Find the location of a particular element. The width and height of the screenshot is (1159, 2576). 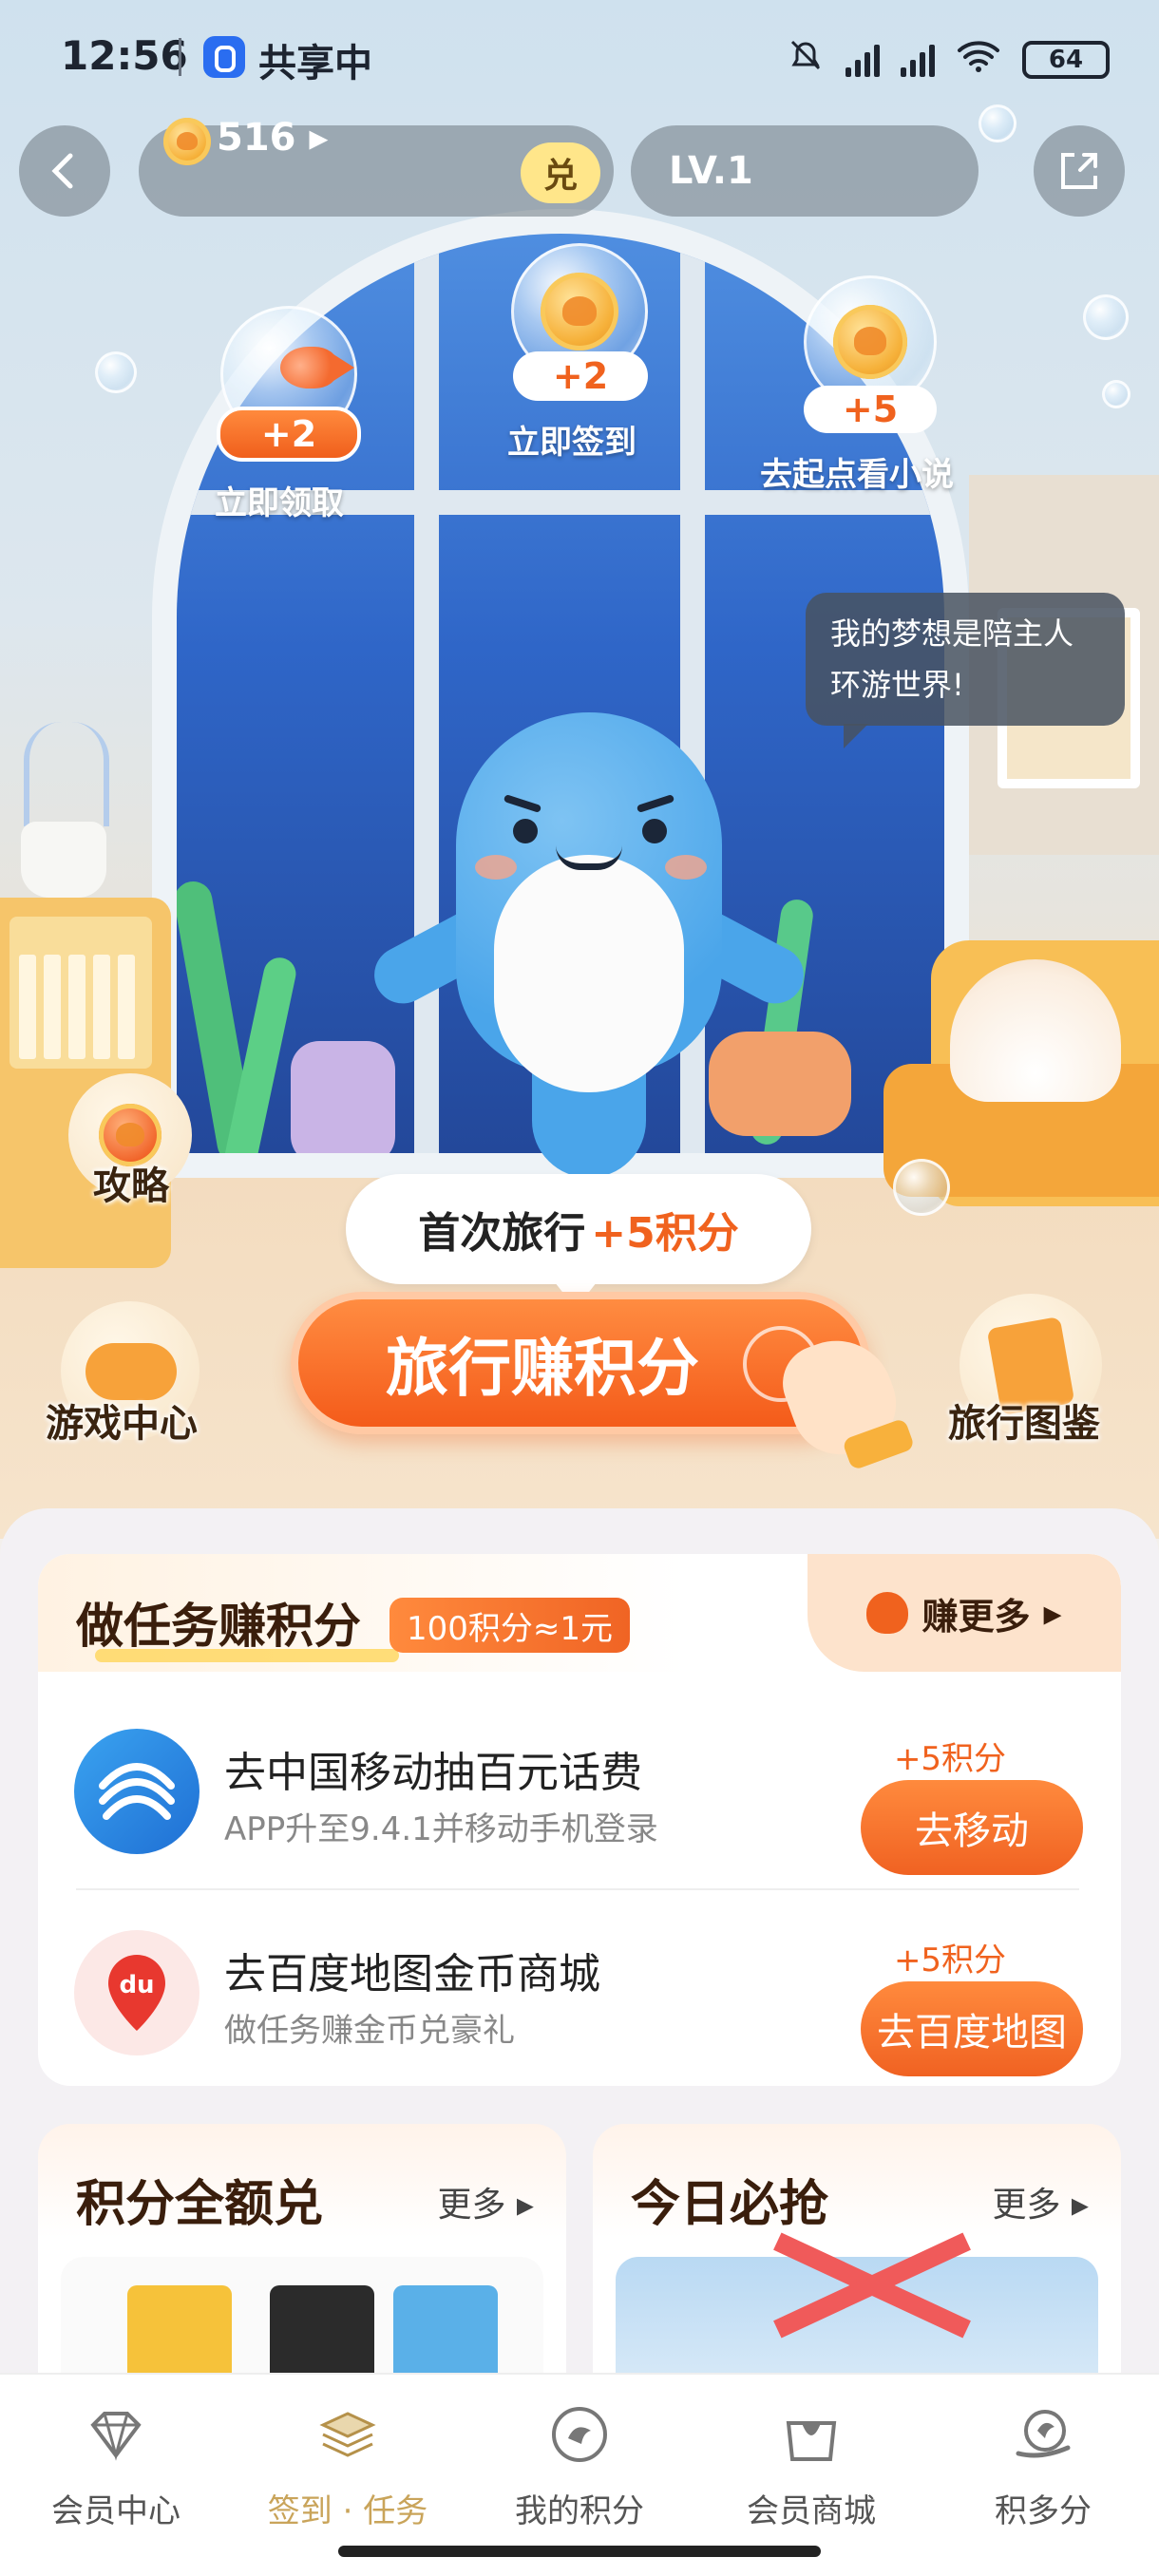

money-bag-icon is located at coordinates (887, 1613).